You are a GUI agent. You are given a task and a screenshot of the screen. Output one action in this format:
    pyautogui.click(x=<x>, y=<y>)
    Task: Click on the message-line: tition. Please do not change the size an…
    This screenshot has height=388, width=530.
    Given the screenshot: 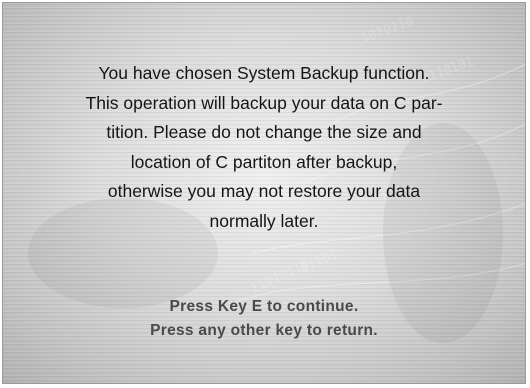 What is the action you would take?
    pyautogui.click(x=264, y=132)
    